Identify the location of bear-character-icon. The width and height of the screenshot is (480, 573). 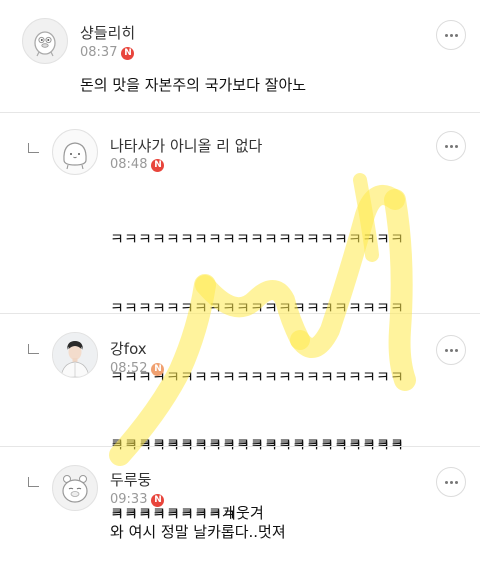
(75, 489).